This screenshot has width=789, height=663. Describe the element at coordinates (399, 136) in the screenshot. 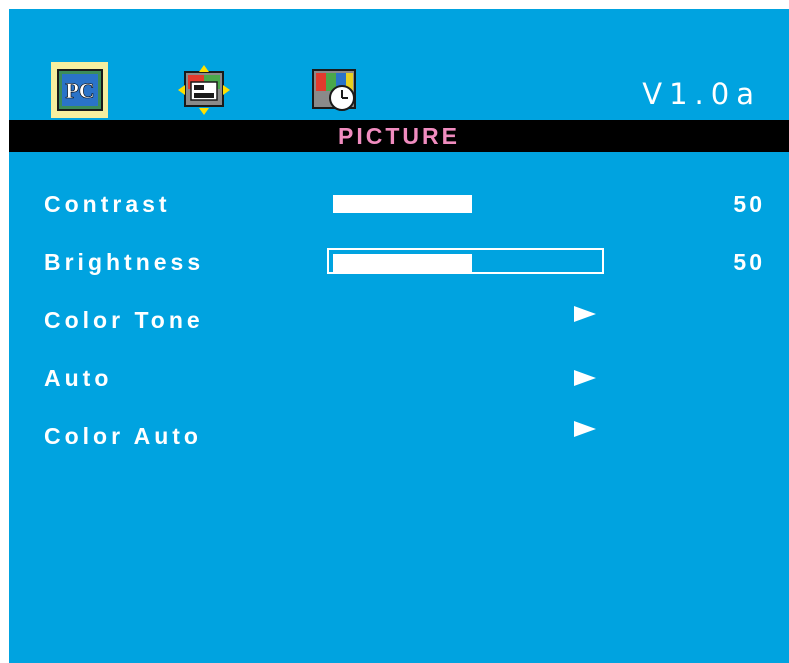

I see `page-title: PICTURE` at that location.